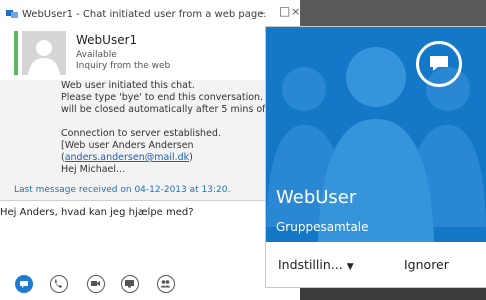 Image resolution: width=486 pixels, height=300 pixels. I want to click on im-icon, so click(24, 284).